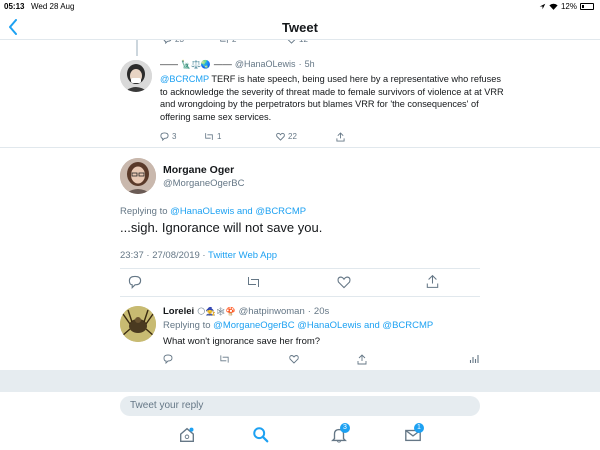 The image size is (600, 450). What do you see at coordinates (272, 311) in the screenshot?
I see `user-handle: @hatpinwoman` at bounding box center [272, 311].